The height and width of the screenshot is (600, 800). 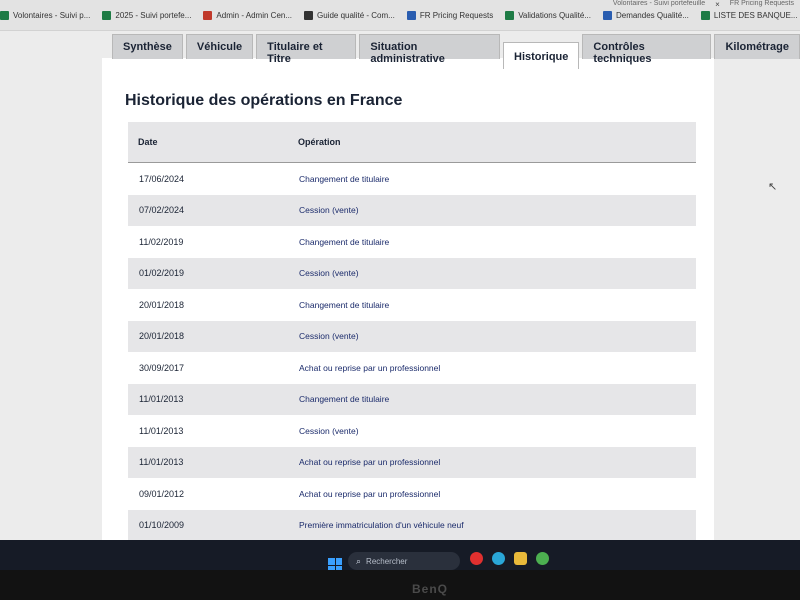 I want to click on cell-date: 30/09/2017, so click(x=162, y=367).